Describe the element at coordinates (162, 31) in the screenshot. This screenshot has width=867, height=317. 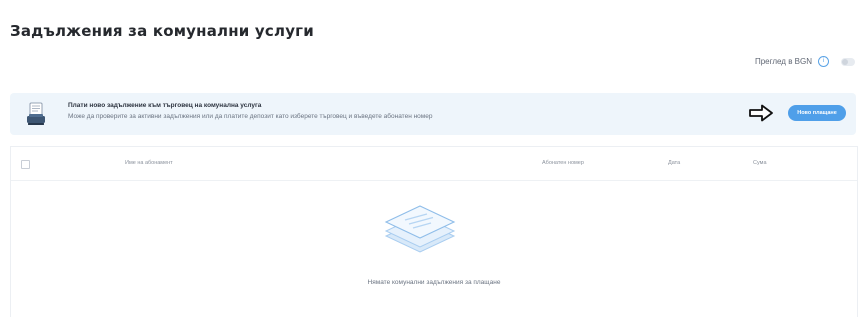
I see `page-title: Задължения за комунални услуги` at that location.